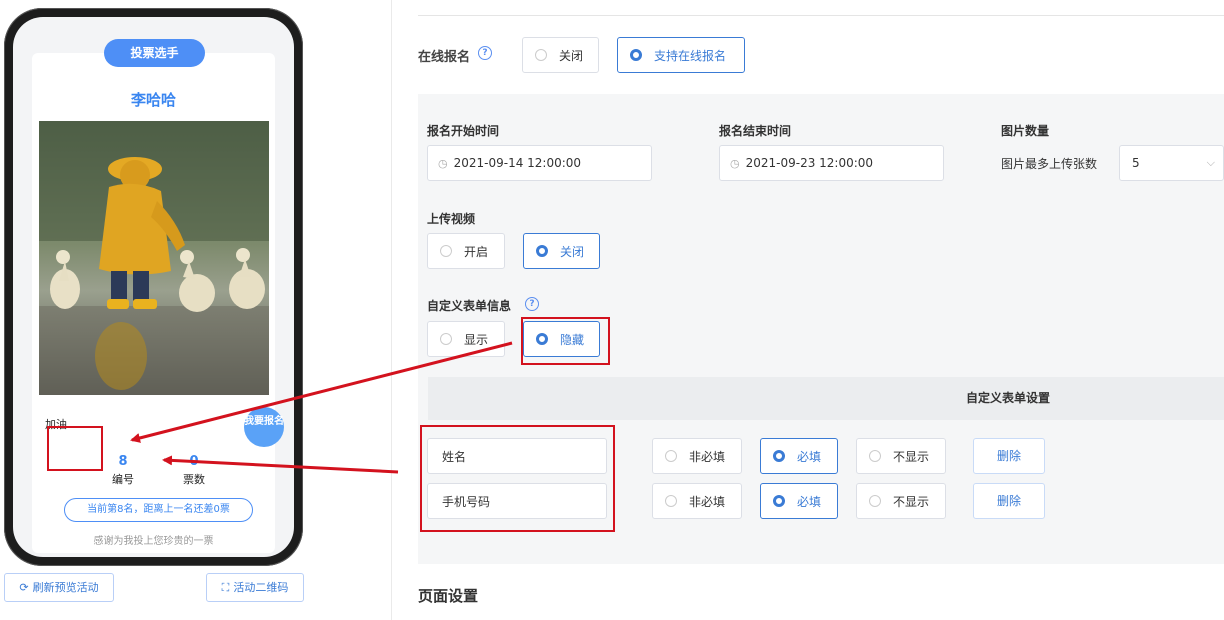  I want to click on contestant-name: 李哈哈, so click(153, 100).